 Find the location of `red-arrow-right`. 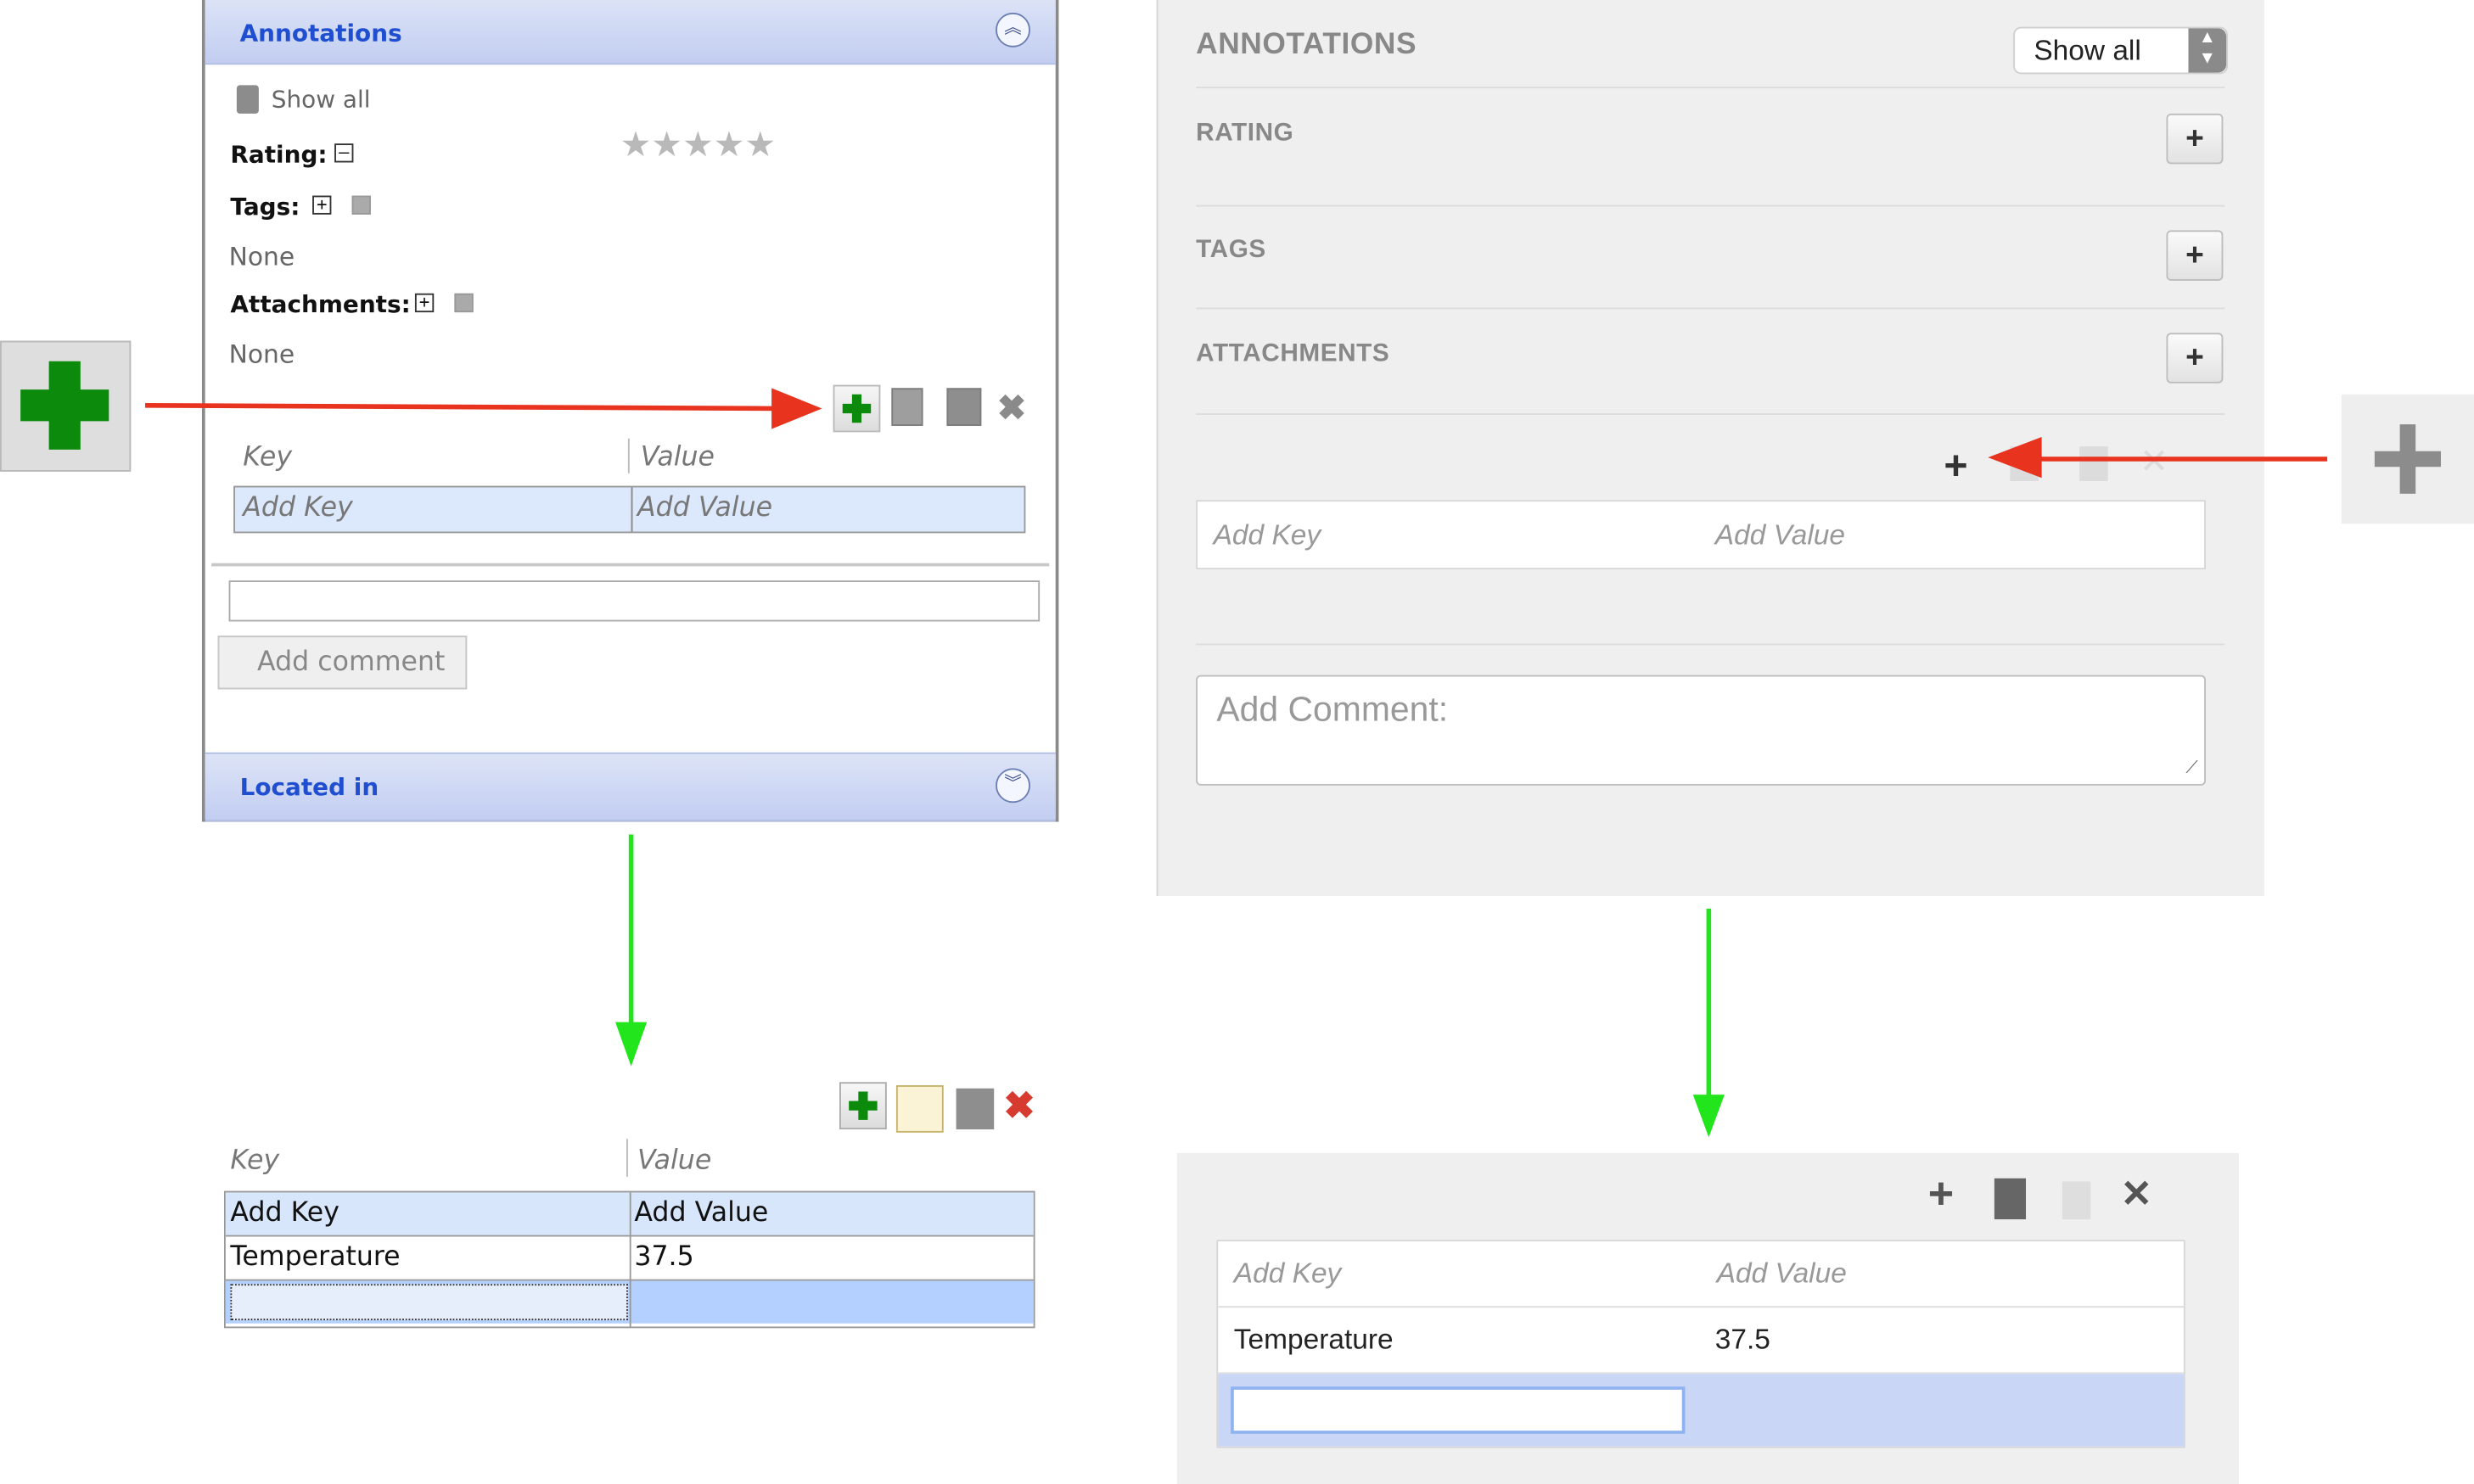

red-arrow-right is located at coordinates (2158, 457).